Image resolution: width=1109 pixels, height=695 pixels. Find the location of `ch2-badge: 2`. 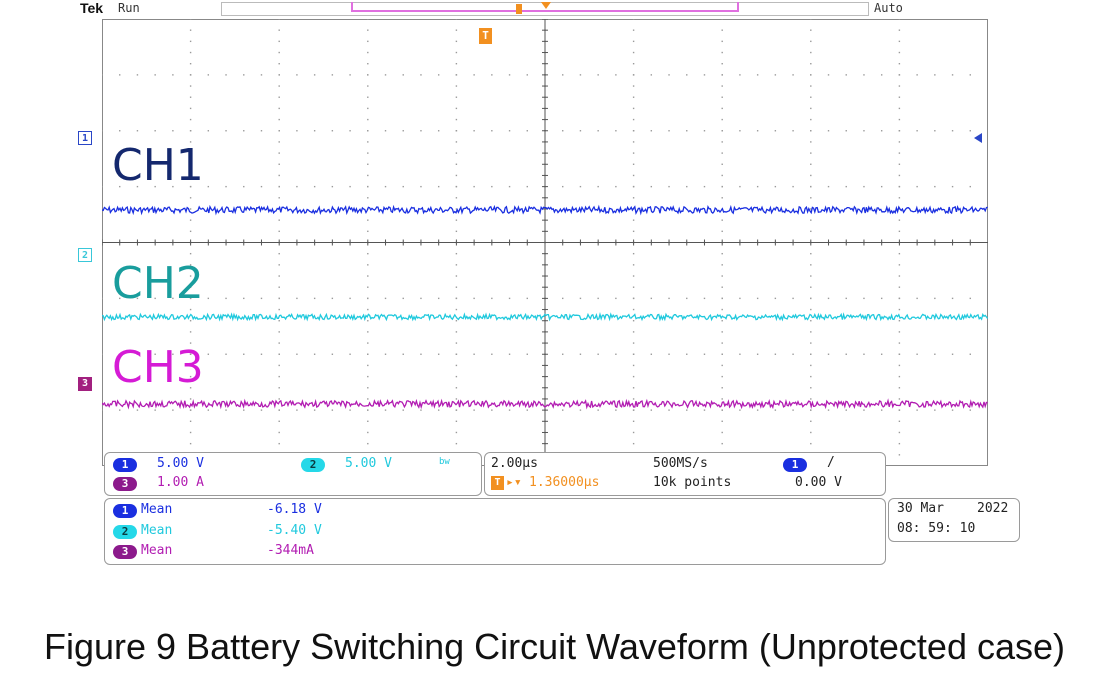

ch2-badge: 2 is located at coordinates (313, 465).